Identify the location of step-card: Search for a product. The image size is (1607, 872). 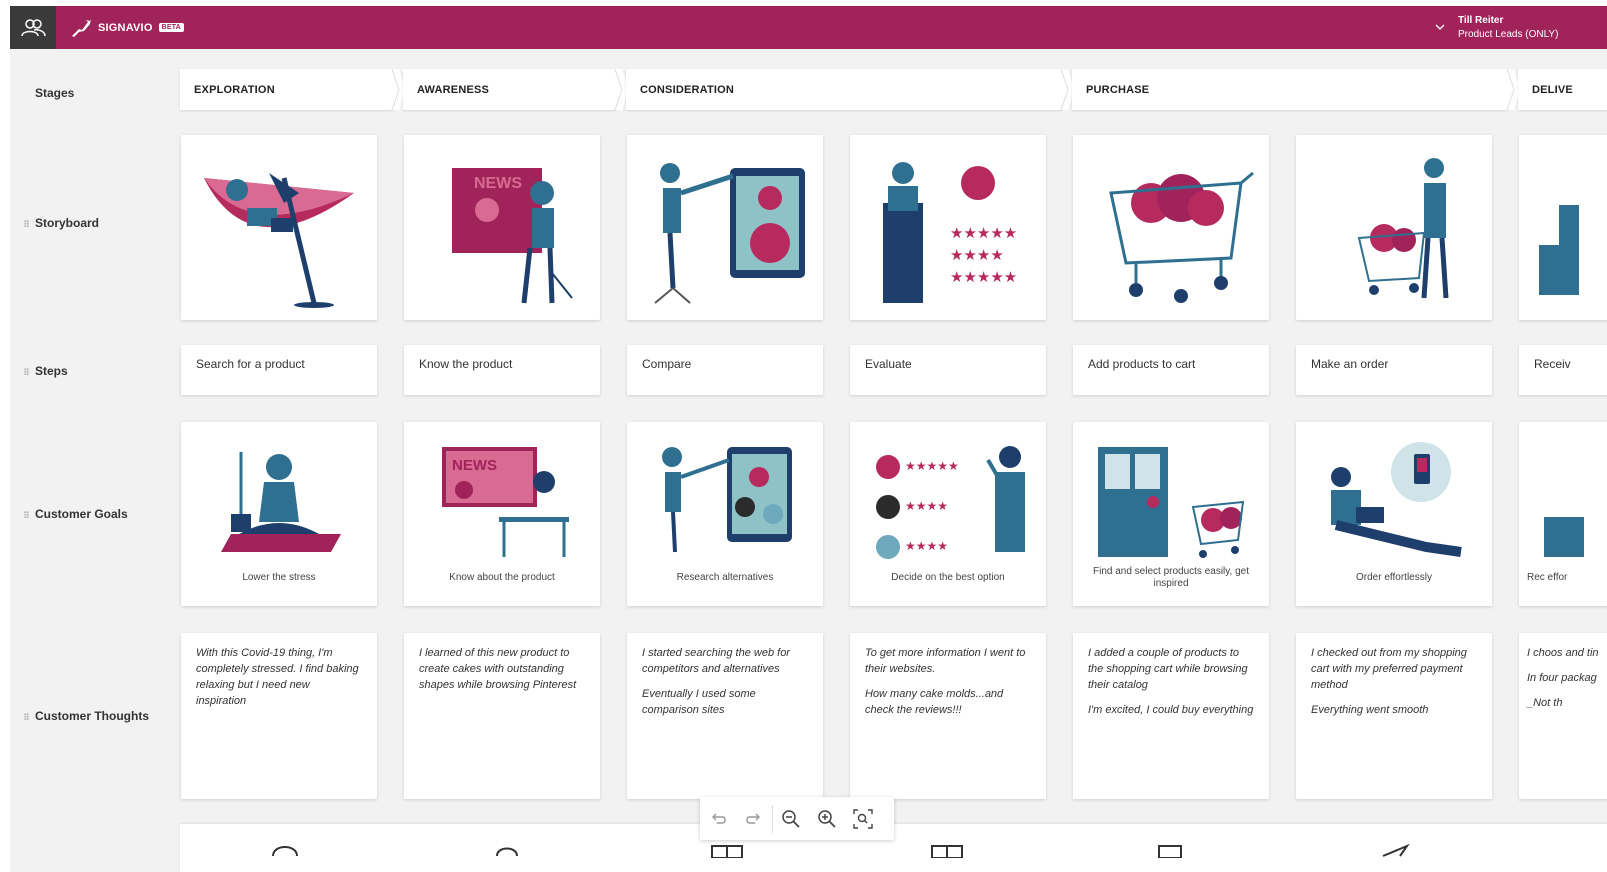
(279, 370).